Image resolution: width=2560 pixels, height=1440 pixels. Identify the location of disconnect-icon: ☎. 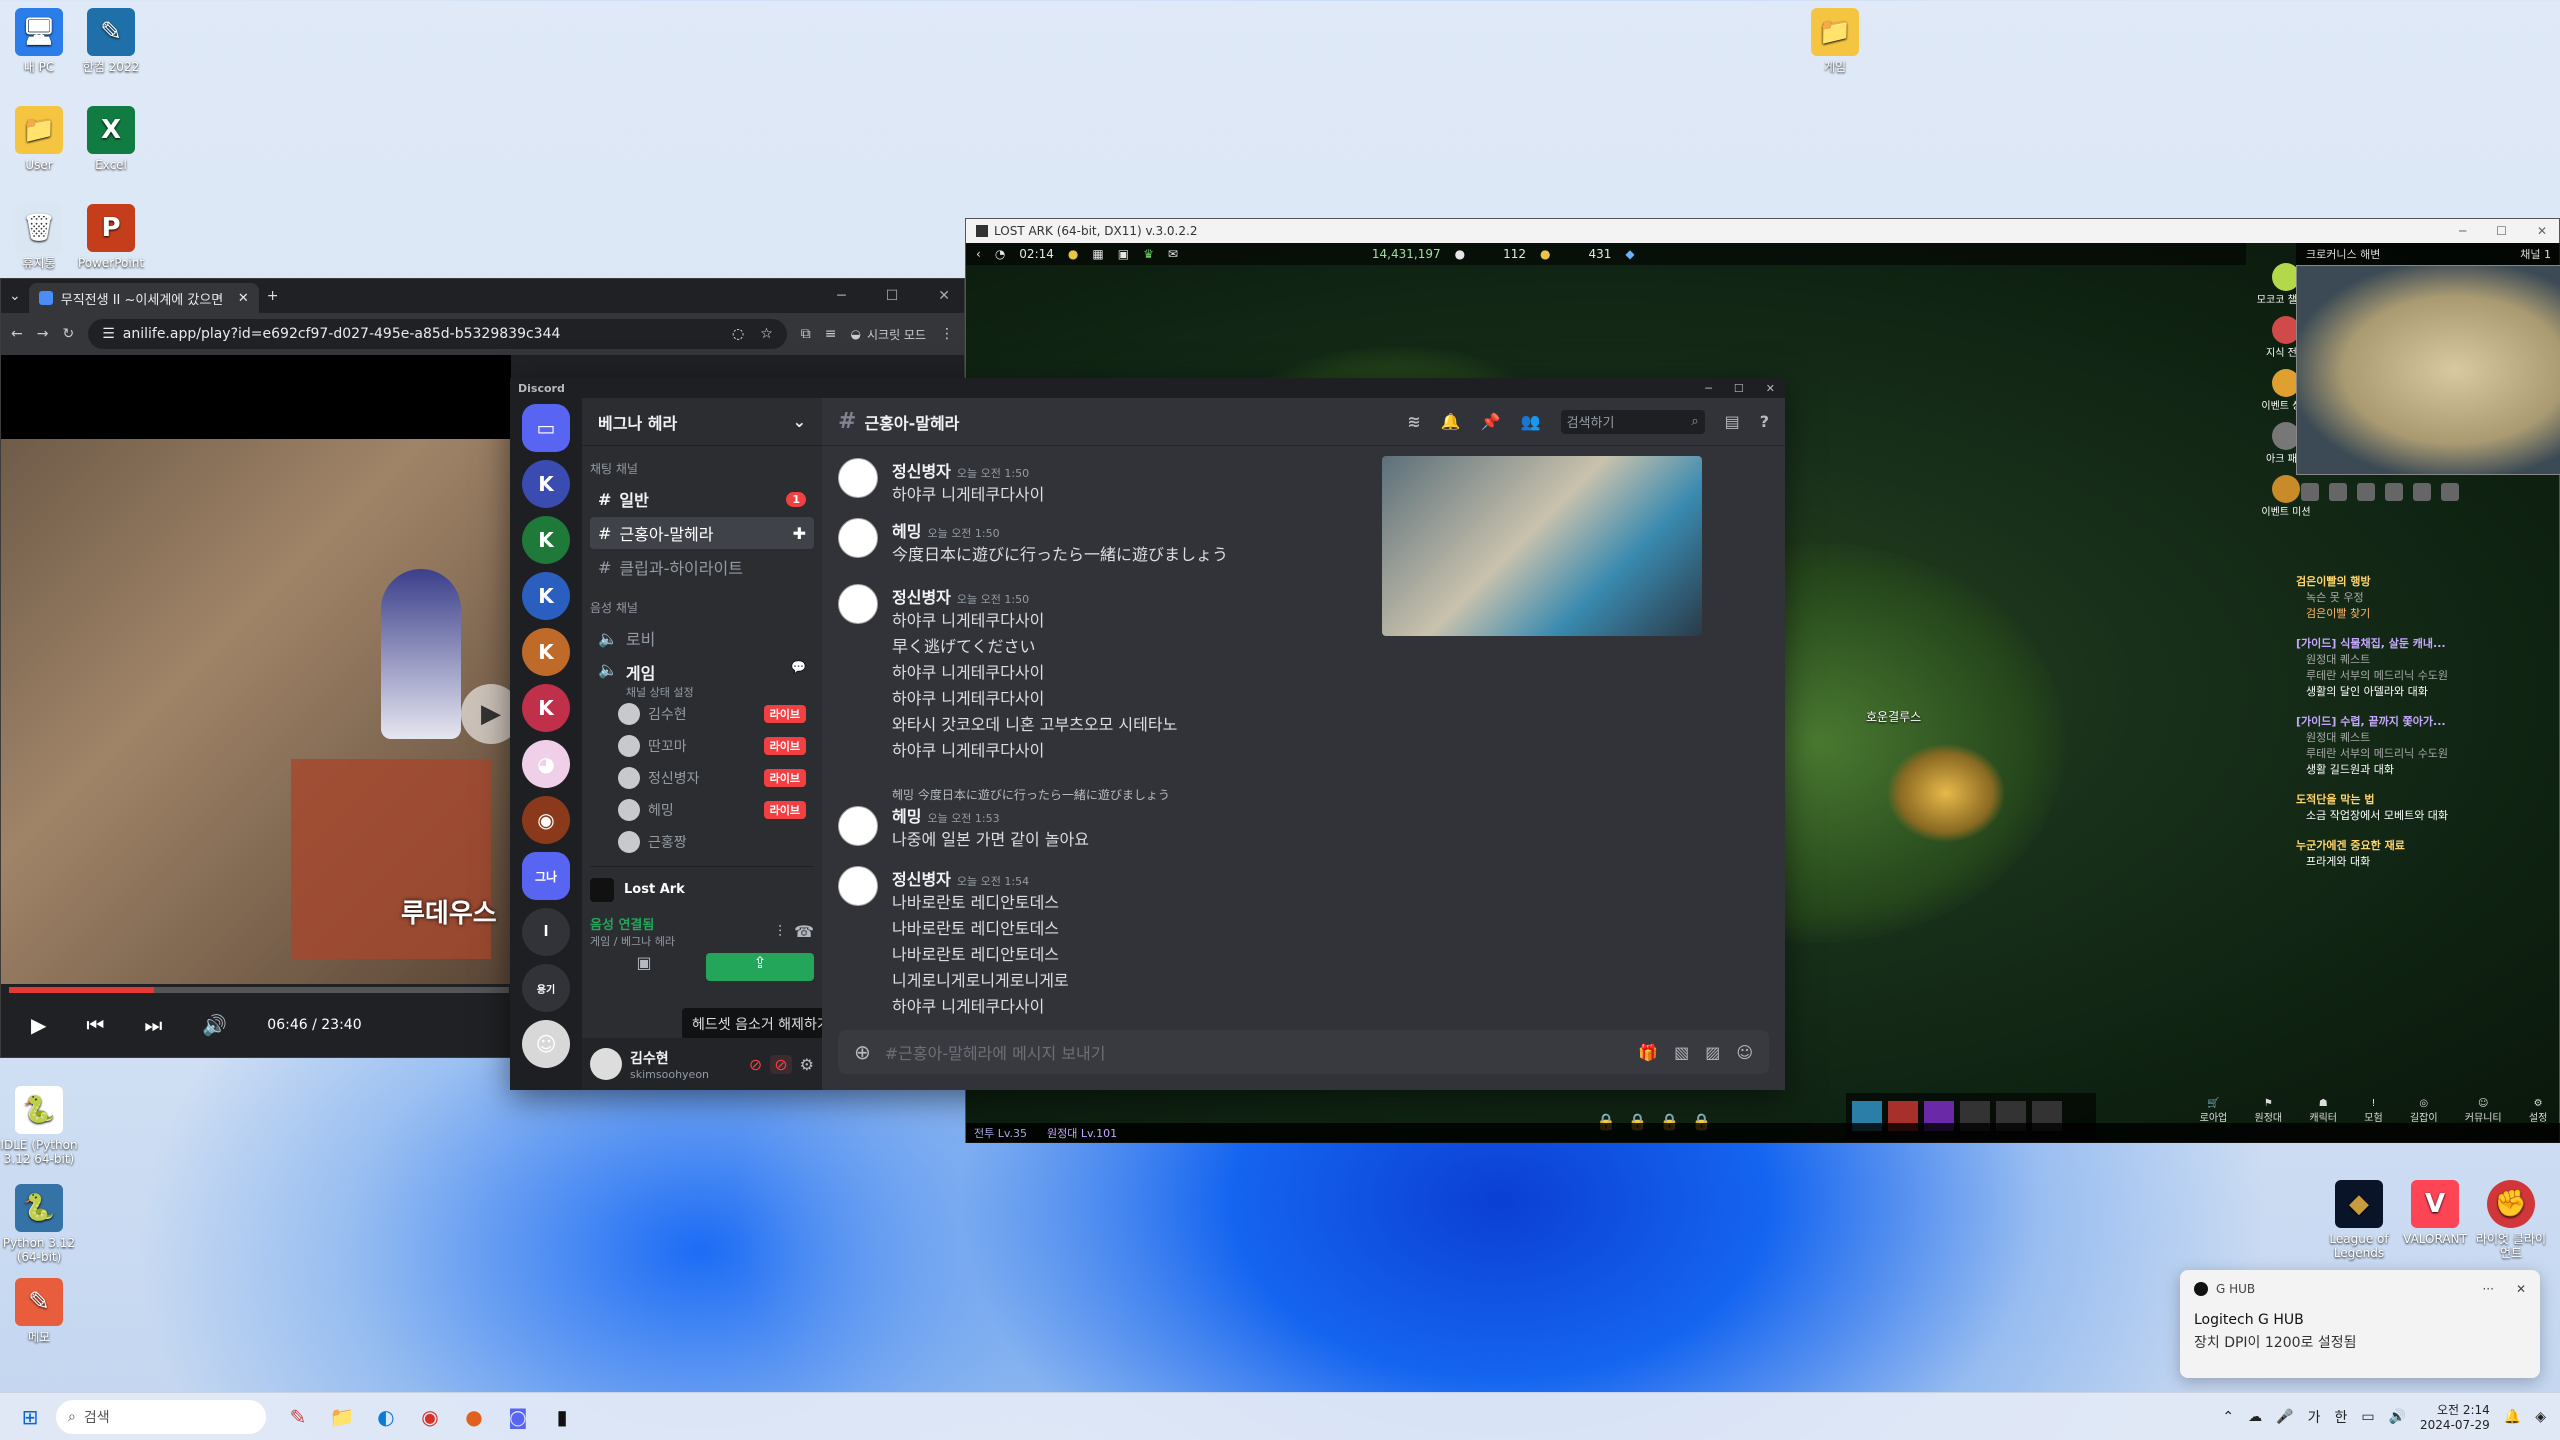
(804, 931).